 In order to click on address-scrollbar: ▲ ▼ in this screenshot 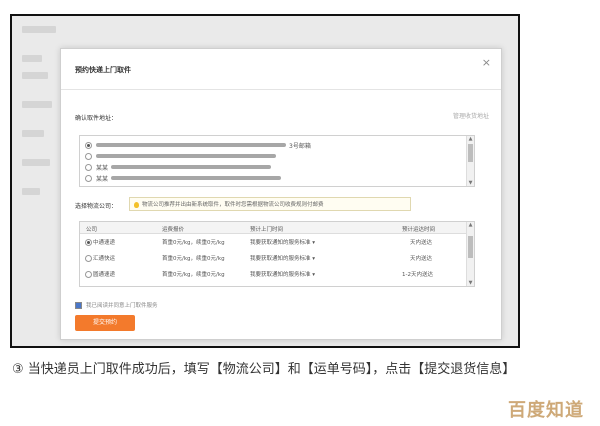, I will do `click(470, 161)`.